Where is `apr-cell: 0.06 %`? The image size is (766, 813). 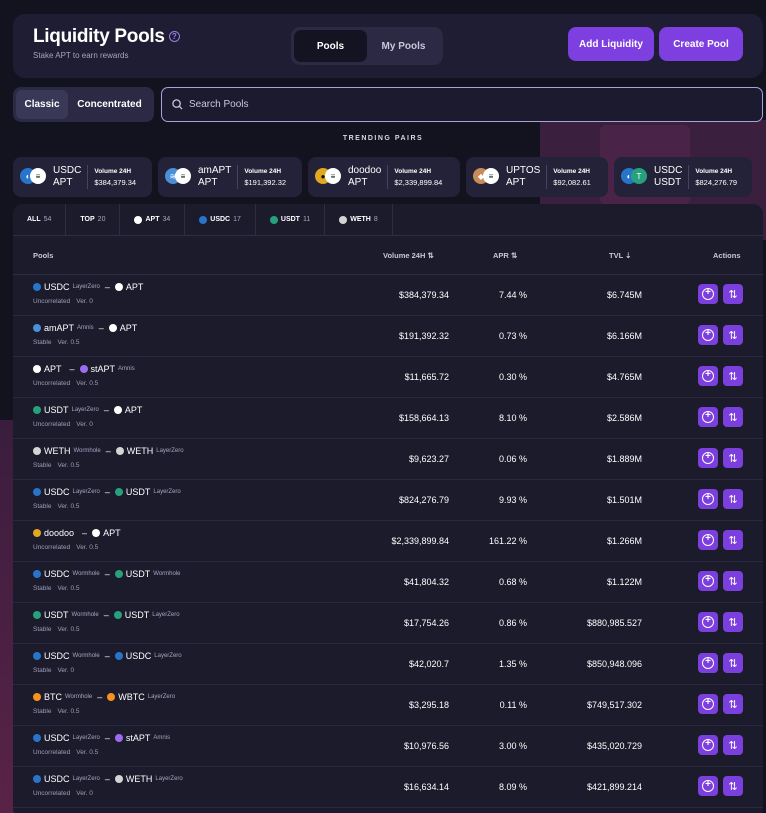
apr-cell: 0.06 % is located at coordinates (512, 459).